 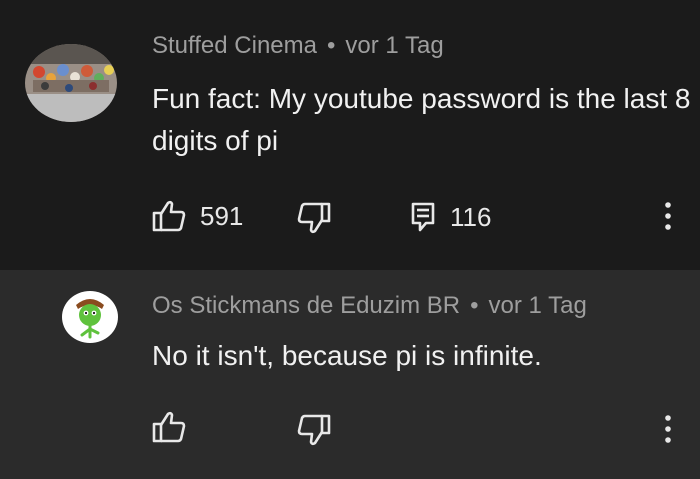 I want to click on replies-button: 116, so click(x=450, y=217).